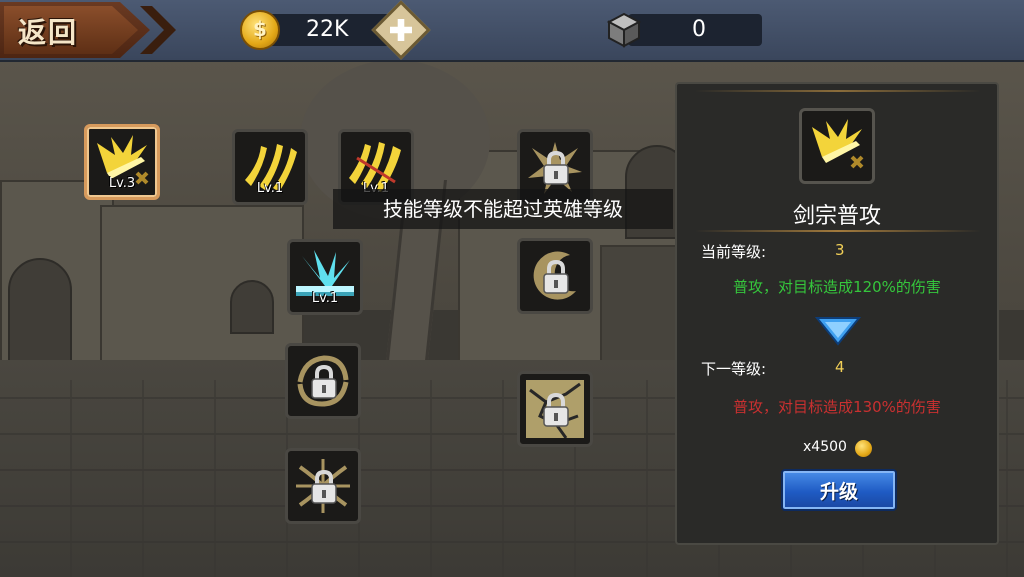  What do you see at coordinates (252, 307) in the screenshot?
I see `background-window` at bounding box center [252, 307].